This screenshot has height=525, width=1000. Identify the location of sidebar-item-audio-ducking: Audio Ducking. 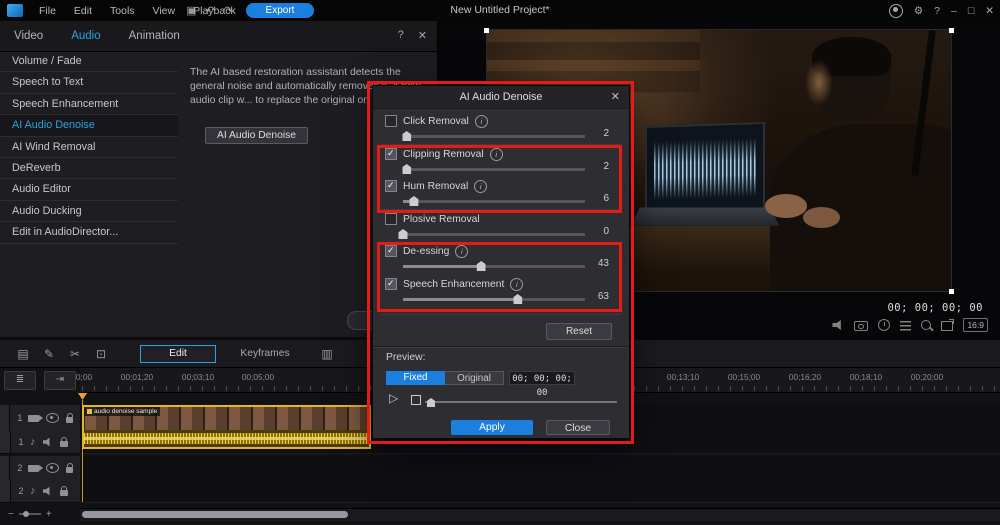
(89, 212).